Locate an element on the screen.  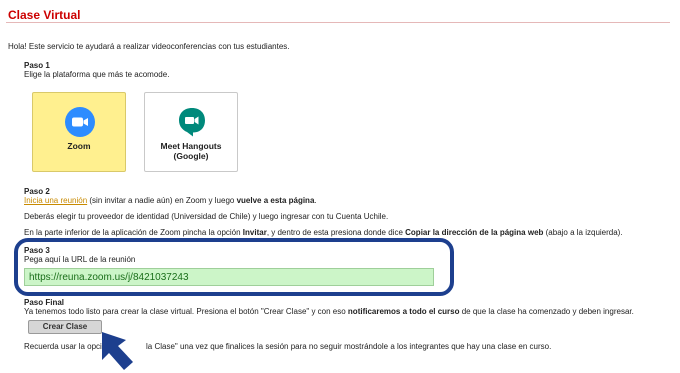
step2-line3-e: (abajo a la izquierda). is located at coordinates (583, 232).